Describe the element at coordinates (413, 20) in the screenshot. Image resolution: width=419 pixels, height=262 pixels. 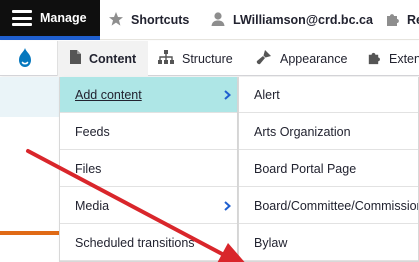
I see `more-label: Re` at that location.